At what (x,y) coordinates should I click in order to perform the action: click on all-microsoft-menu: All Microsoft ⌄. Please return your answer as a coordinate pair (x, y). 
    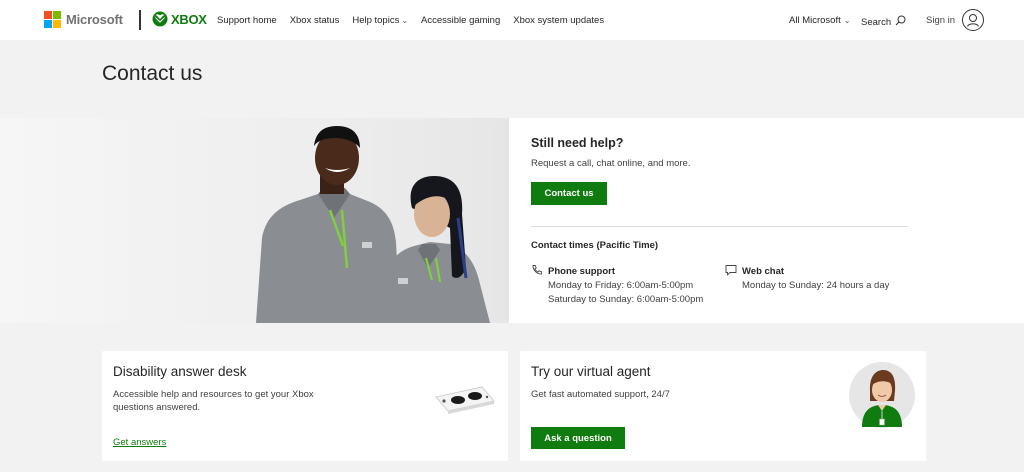
    Looking at the image, I should click on (819, 20).